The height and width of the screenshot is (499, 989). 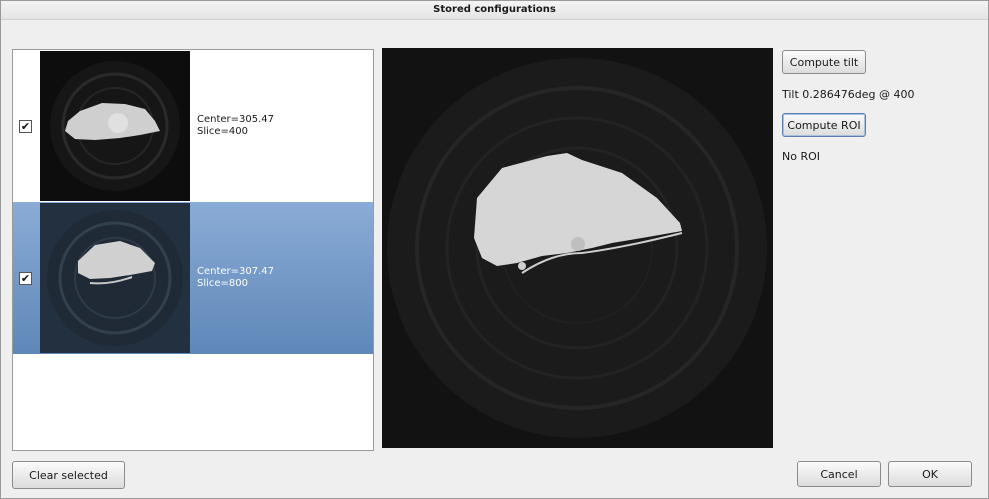 What do you see at coordinates (930, 474) in the screenshot?
I see `ok-button: OK` at bounding box center [930, 474].